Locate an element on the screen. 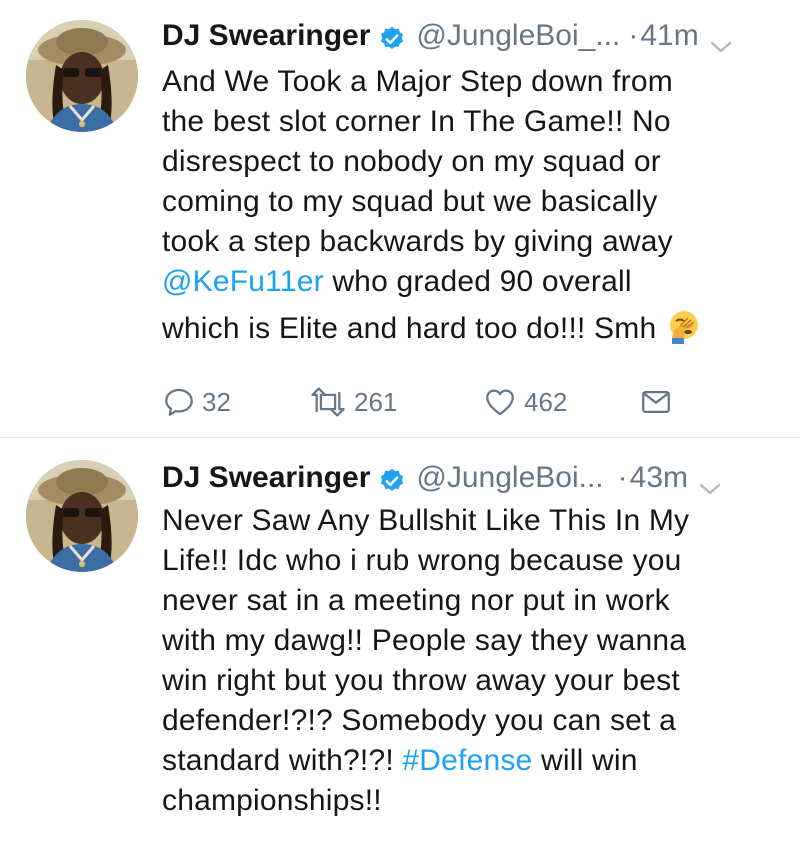 This screenshot has width=800, height=842. reply-count: 32 is located at coordinates (216, 401).